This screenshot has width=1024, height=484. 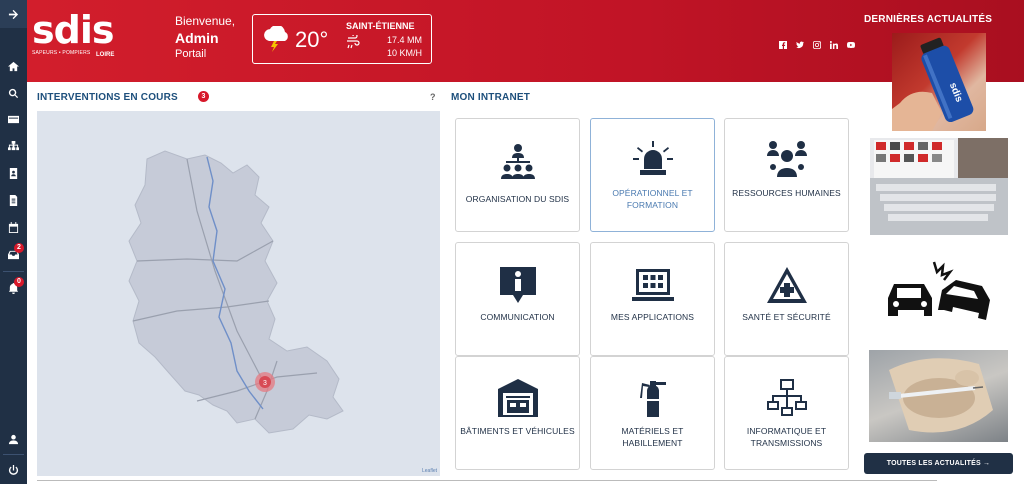 What do you see at coordinates (851, 45) in the screenshot?
I see `youtube-icon` at bounding box center [851, 45].